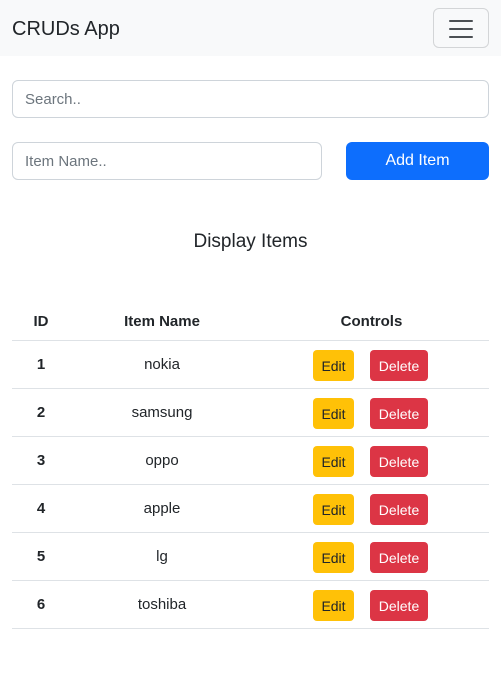  Describe the element at coordinates (66, 29) in the screenshot. I see `brand-title: CRUDs App` at that location.